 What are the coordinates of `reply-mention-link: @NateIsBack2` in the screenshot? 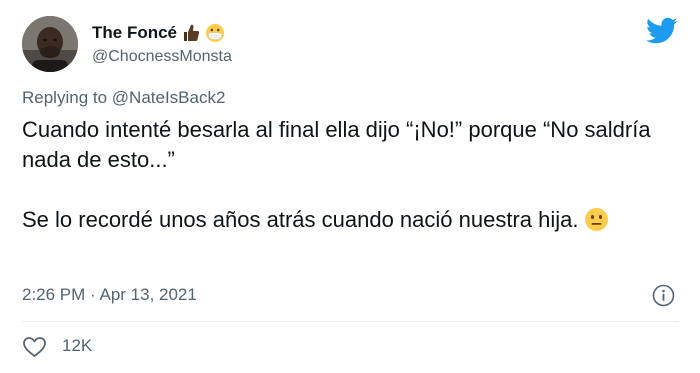 It's located at (169, 97).